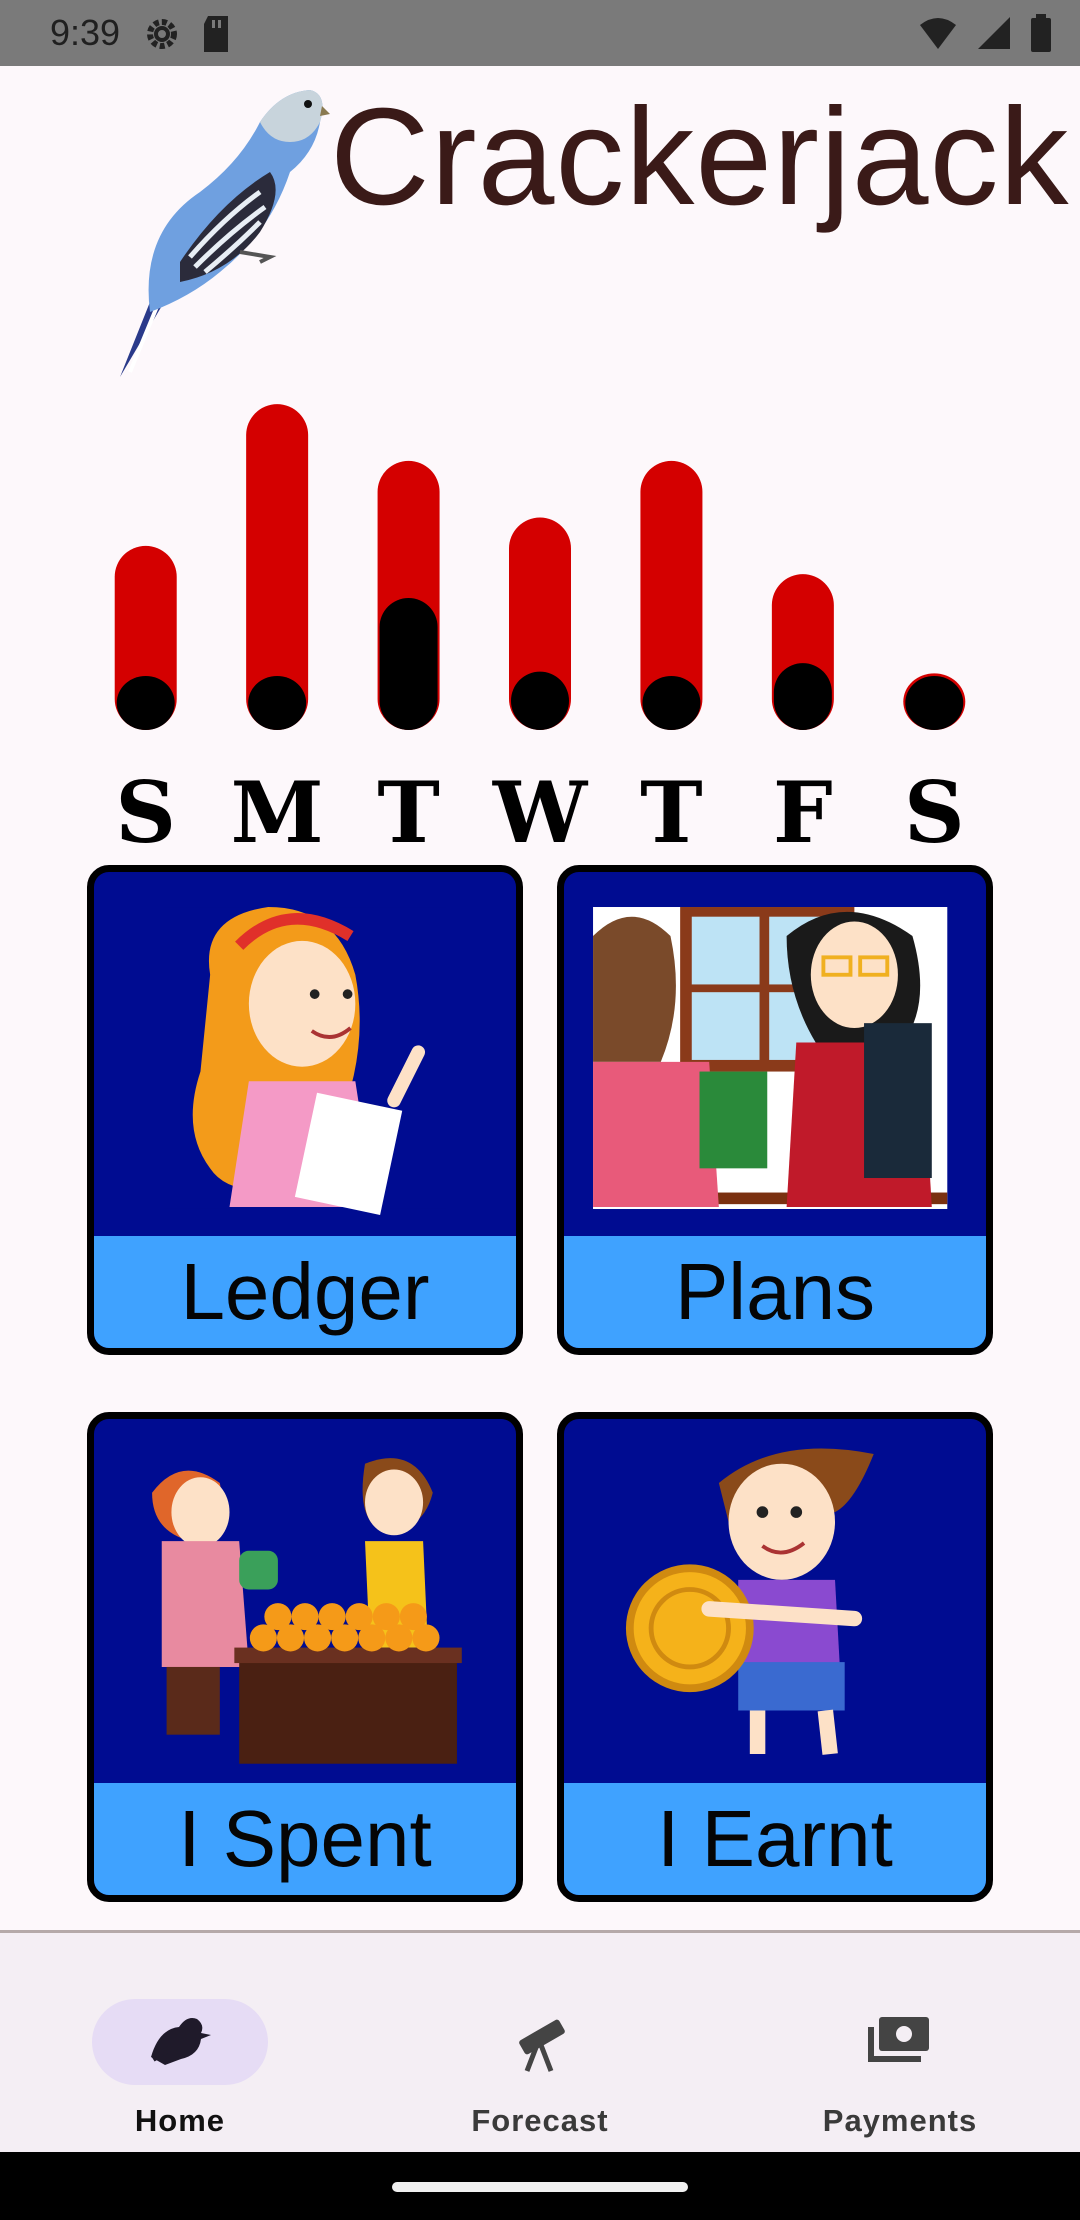 The image size is (1080, 2220). What do you see at coordinates (85, 32) in the screenshot?
I see `status-time: 9:39` at bounding box center [85, 32].